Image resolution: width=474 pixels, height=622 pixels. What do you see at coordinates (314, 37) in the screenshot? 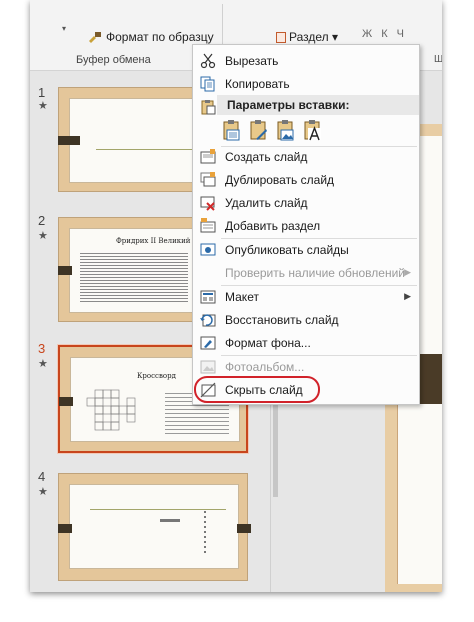
I see `section-label: Раздел ▾` at bounding box center [314, 37].